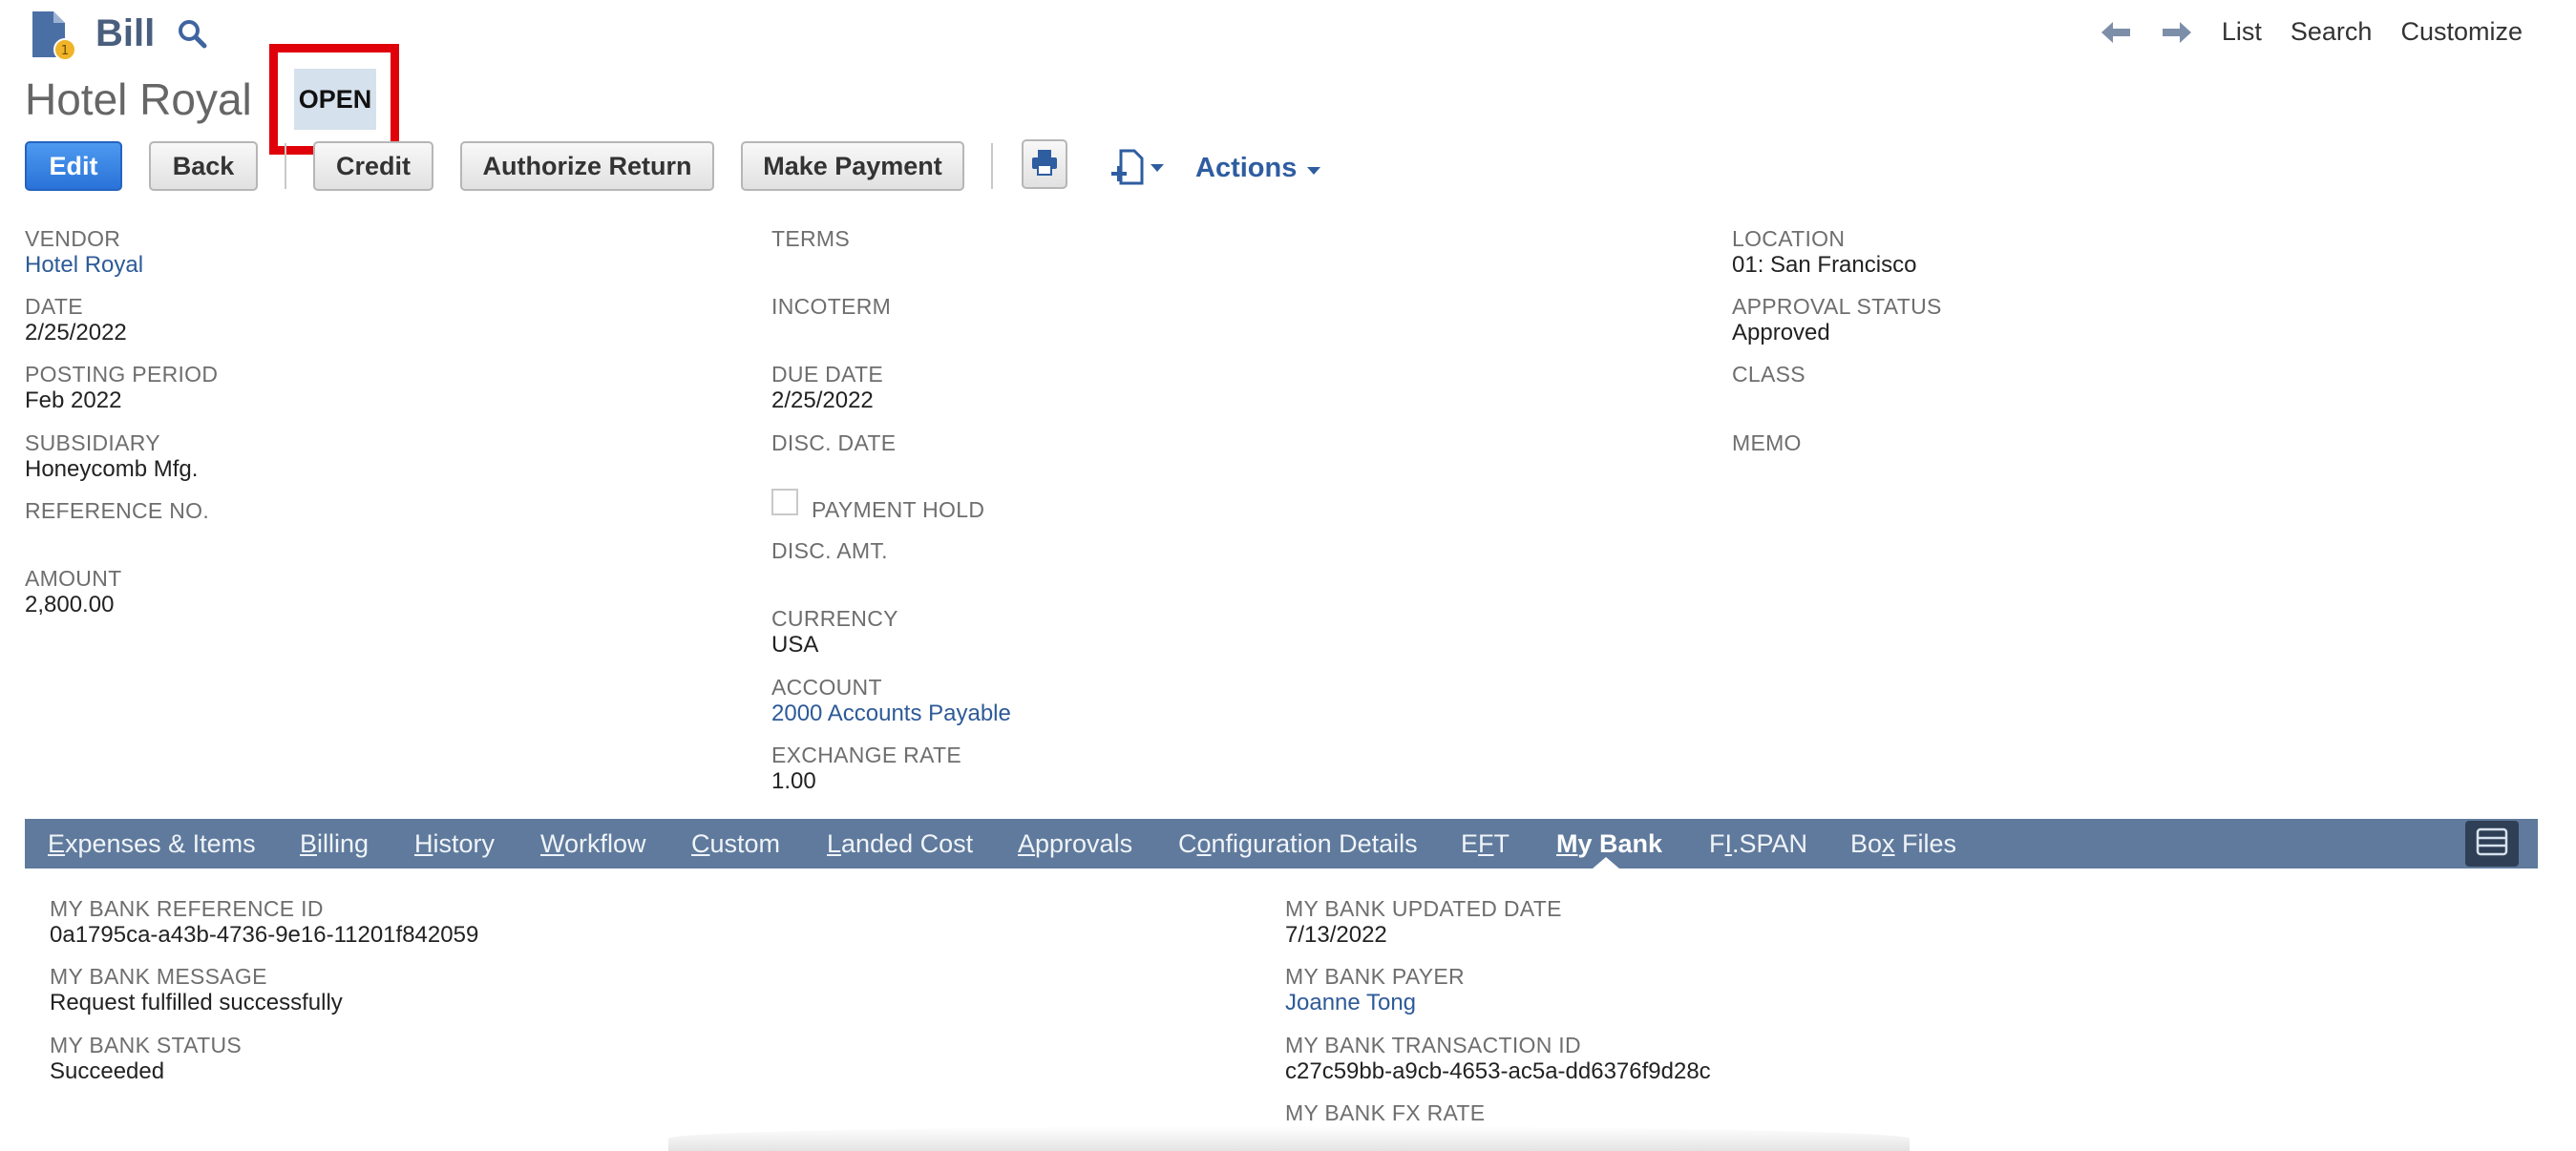 The width and height of the screenshot is (2576, 1151). What do you see at coordinates (2332, 32) in the screenshot?
I see `nav-search-link: Search` at bounding box center [2332, 32].